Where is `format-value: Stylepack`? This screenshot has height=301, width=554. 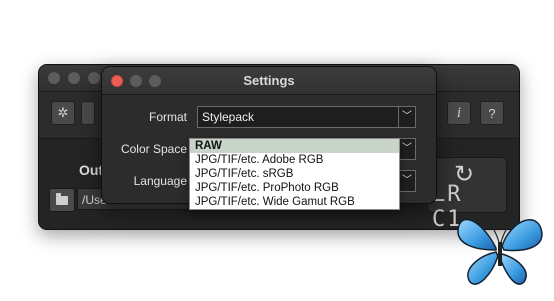
format-value: Stylepack is located at coordinates (228, 117).